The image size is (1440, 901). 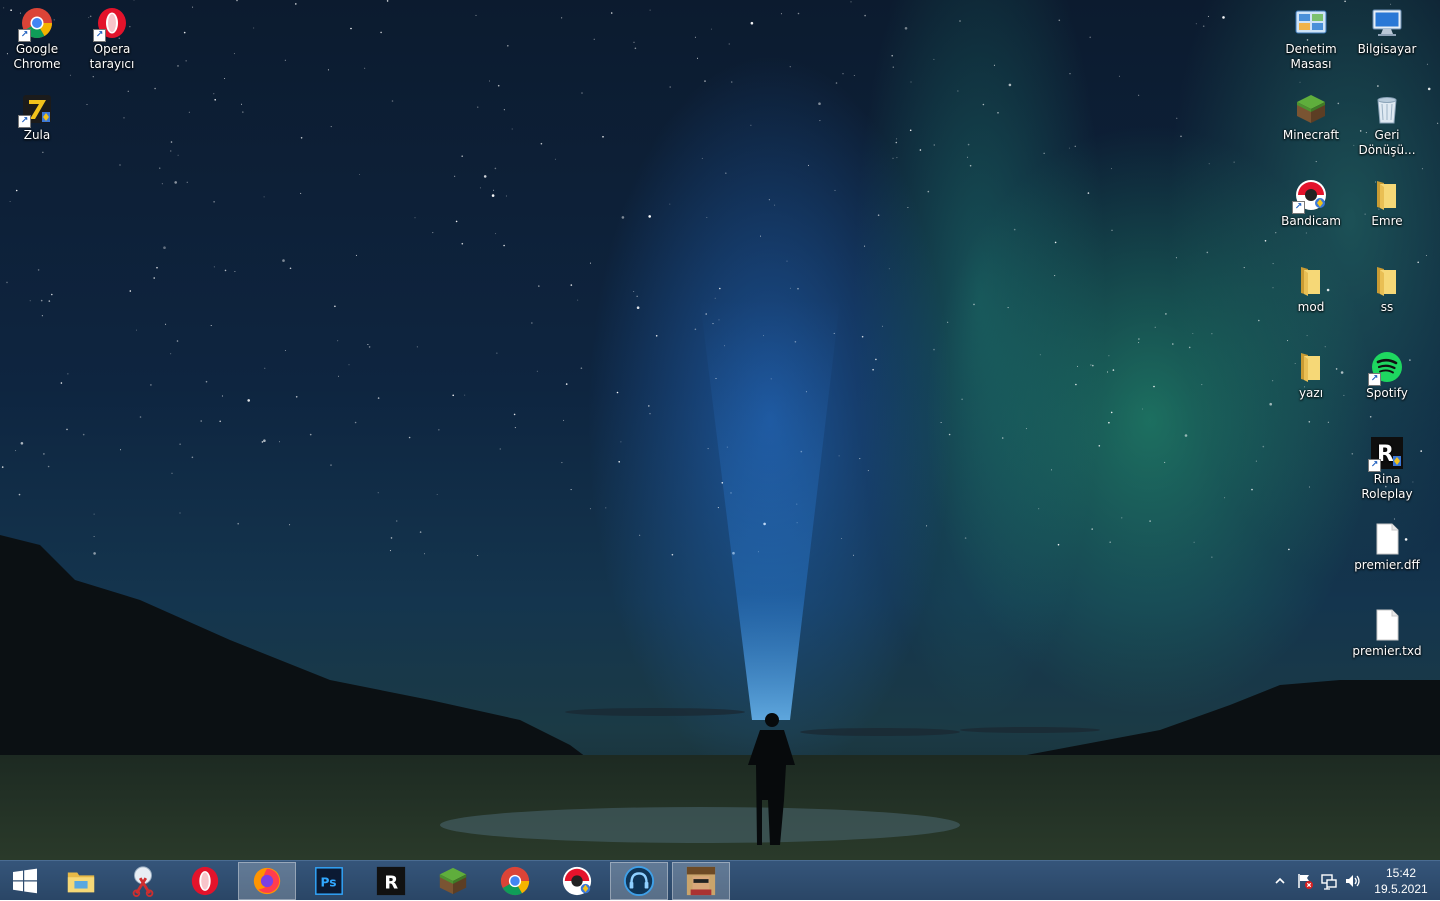 I want to click on show-hidden-icons-button, so click(x=1280, y=881).